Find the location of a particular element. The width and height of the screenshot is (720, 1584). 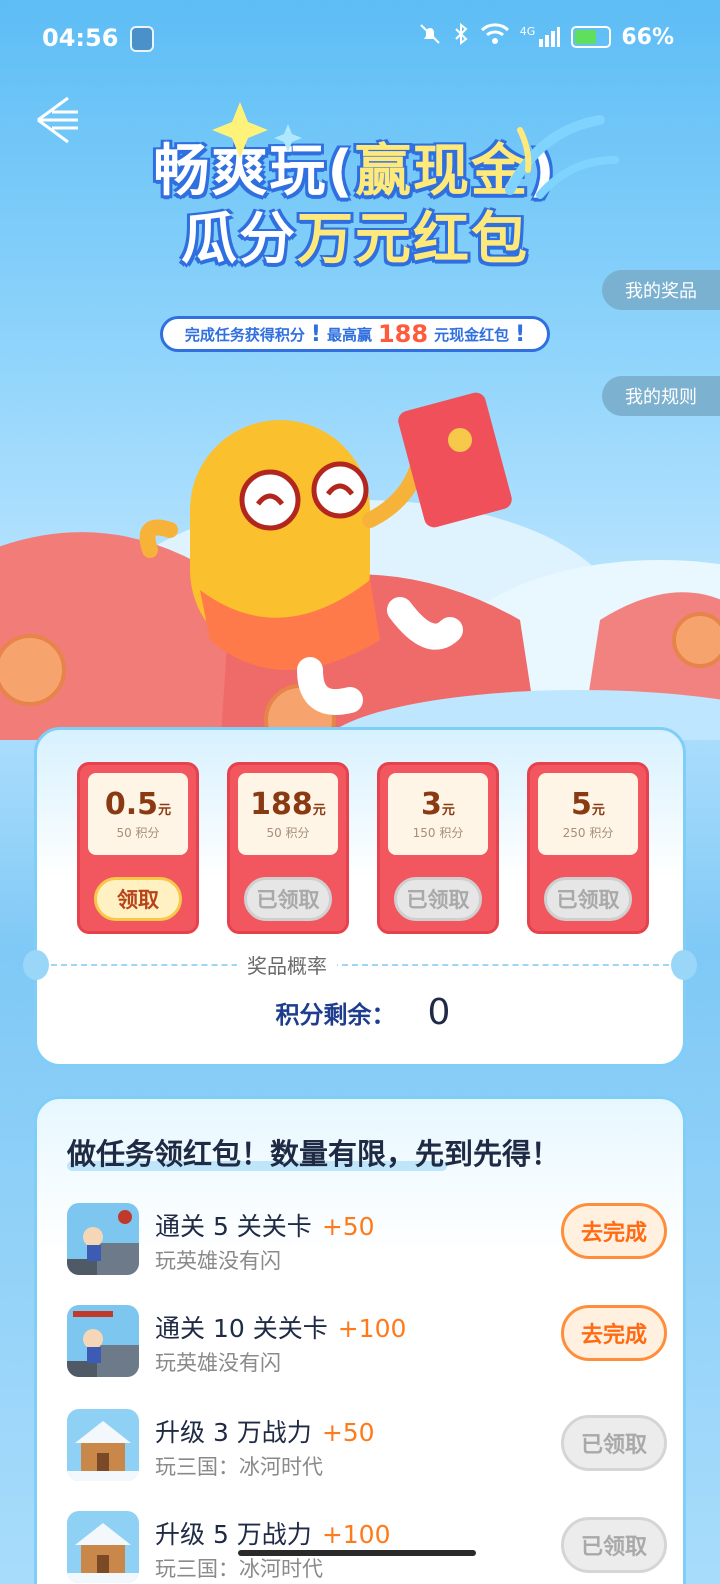

hero-title-line2: 瓜分万元红包 is located at coordinates (355, 240).